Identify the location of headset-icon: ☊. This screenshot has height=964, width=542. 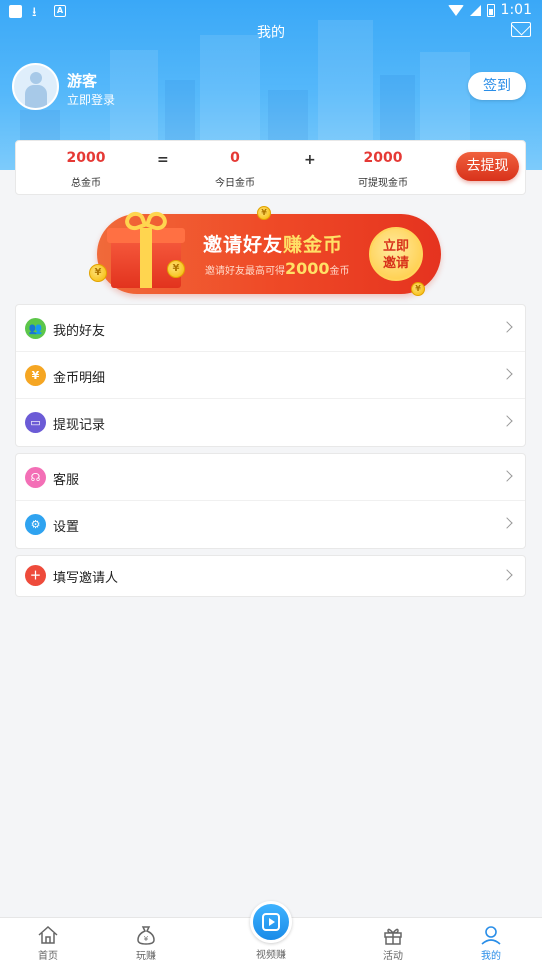
(35, 477).